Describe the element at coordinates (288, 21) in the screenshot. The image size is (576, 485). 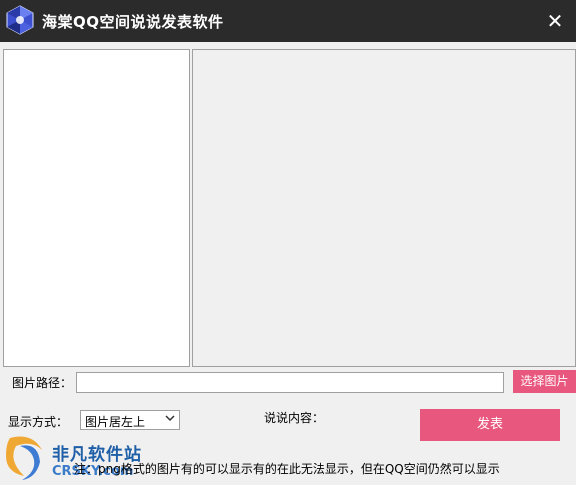
I see `title-bar: 海棠QQ空间说说发表软件 ✕` at that location.